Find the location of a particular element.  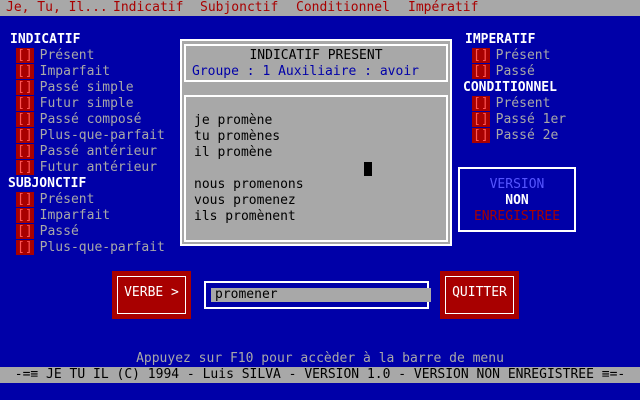

indicatif-item-passe-simple: [] Passé simple is located at coordinates (75, 88).